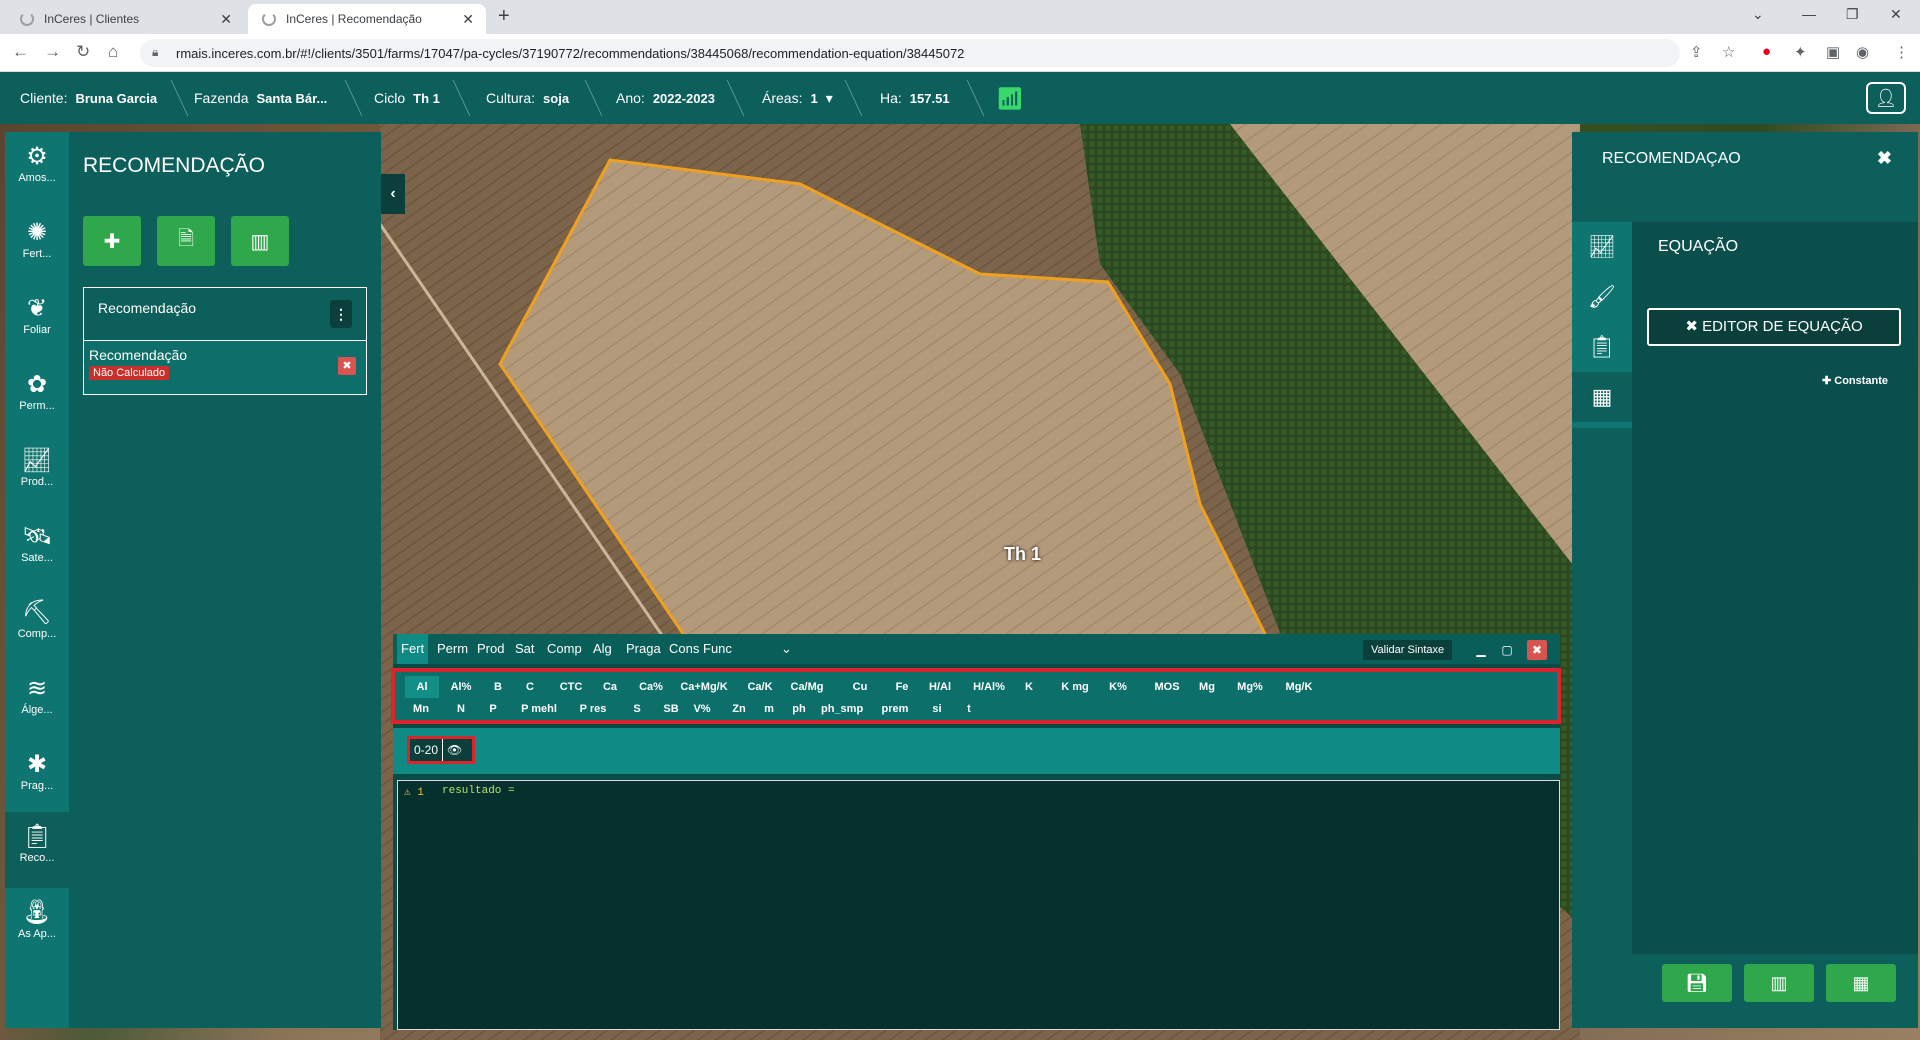  Describe the element at coordinates (186, 241) in the screenshot. I see `pdf-button: 🗎︎` at that location.